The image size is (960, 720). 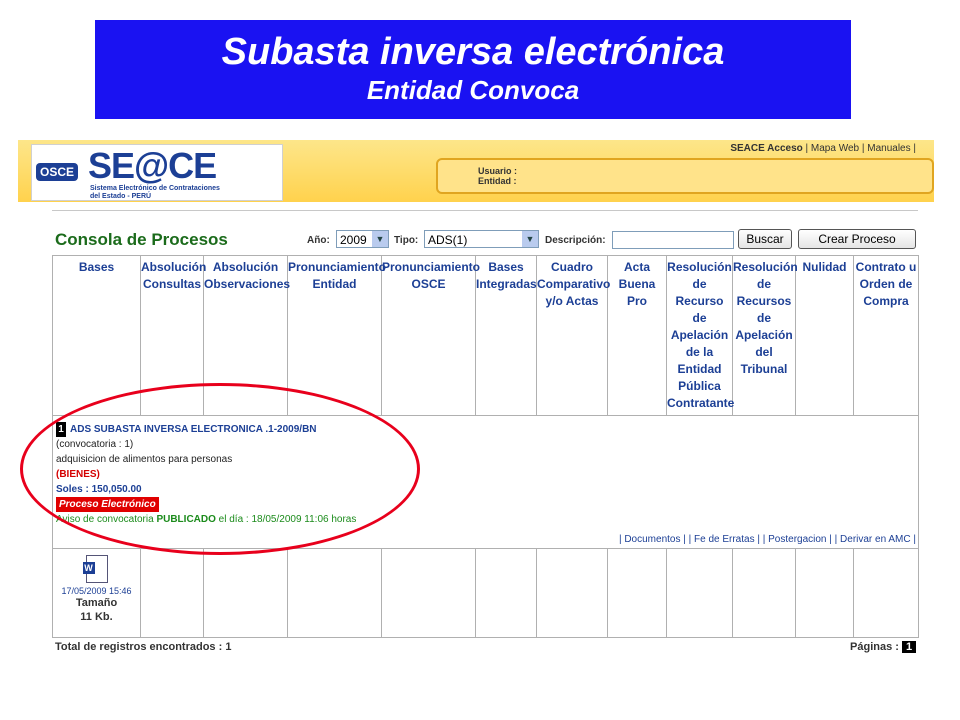 I want to click on descripcion-label: Descripción:, so click(x=575, y=240).